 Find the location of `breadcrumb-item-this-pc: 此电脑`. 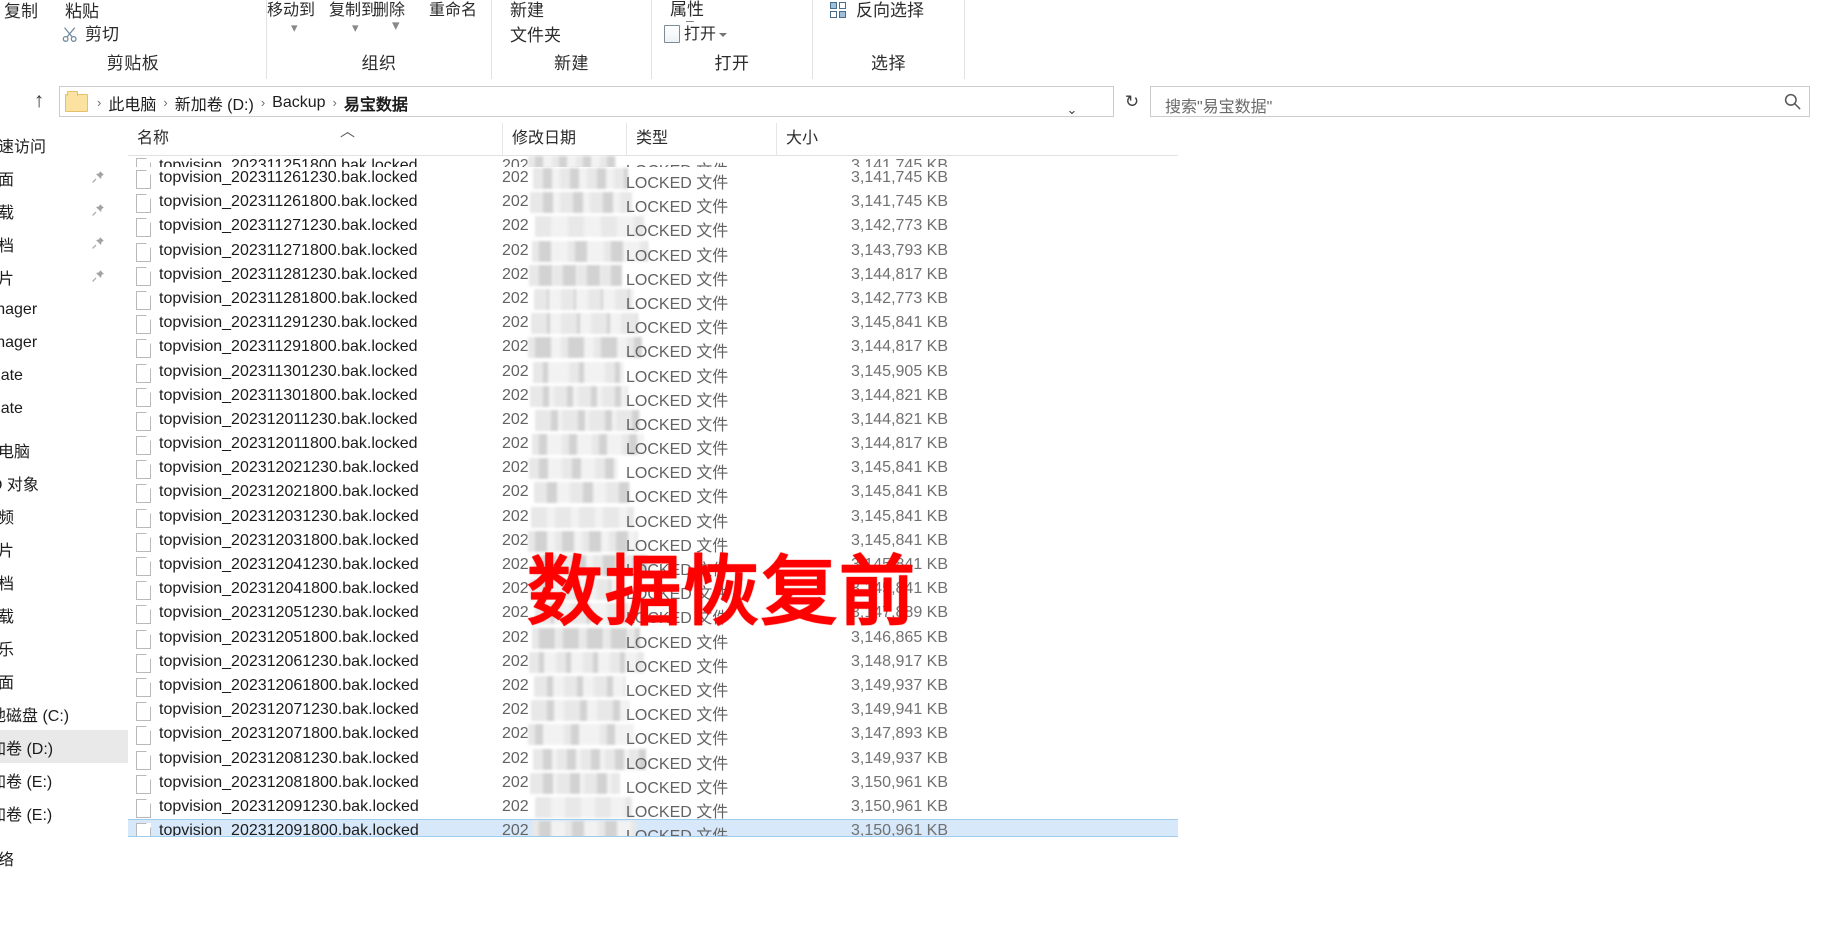

breadcrumb-item-this-pc: 此电脑 is located at coordinates (132, 103).